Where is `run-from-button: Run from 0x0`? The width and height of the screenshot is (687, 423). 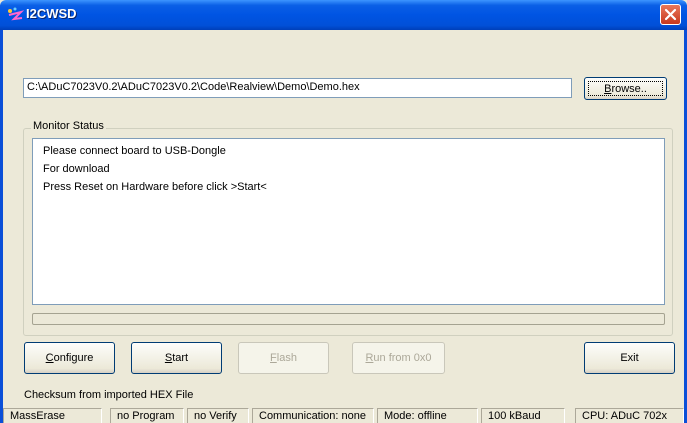 run-from-button: Run from 0x0 is located at coordinates (398, 358).